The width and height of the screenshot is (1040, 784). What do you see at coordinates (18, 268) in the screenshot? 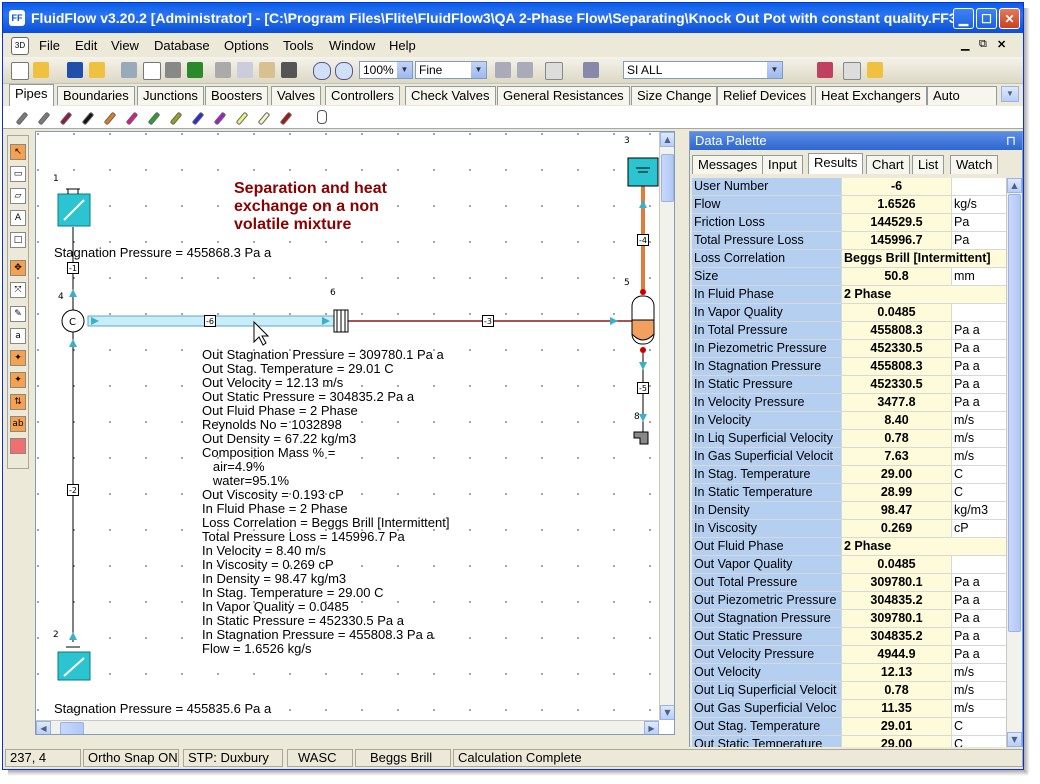
I see `move-tool-icon: ✥` at bounding box center [18, 268].